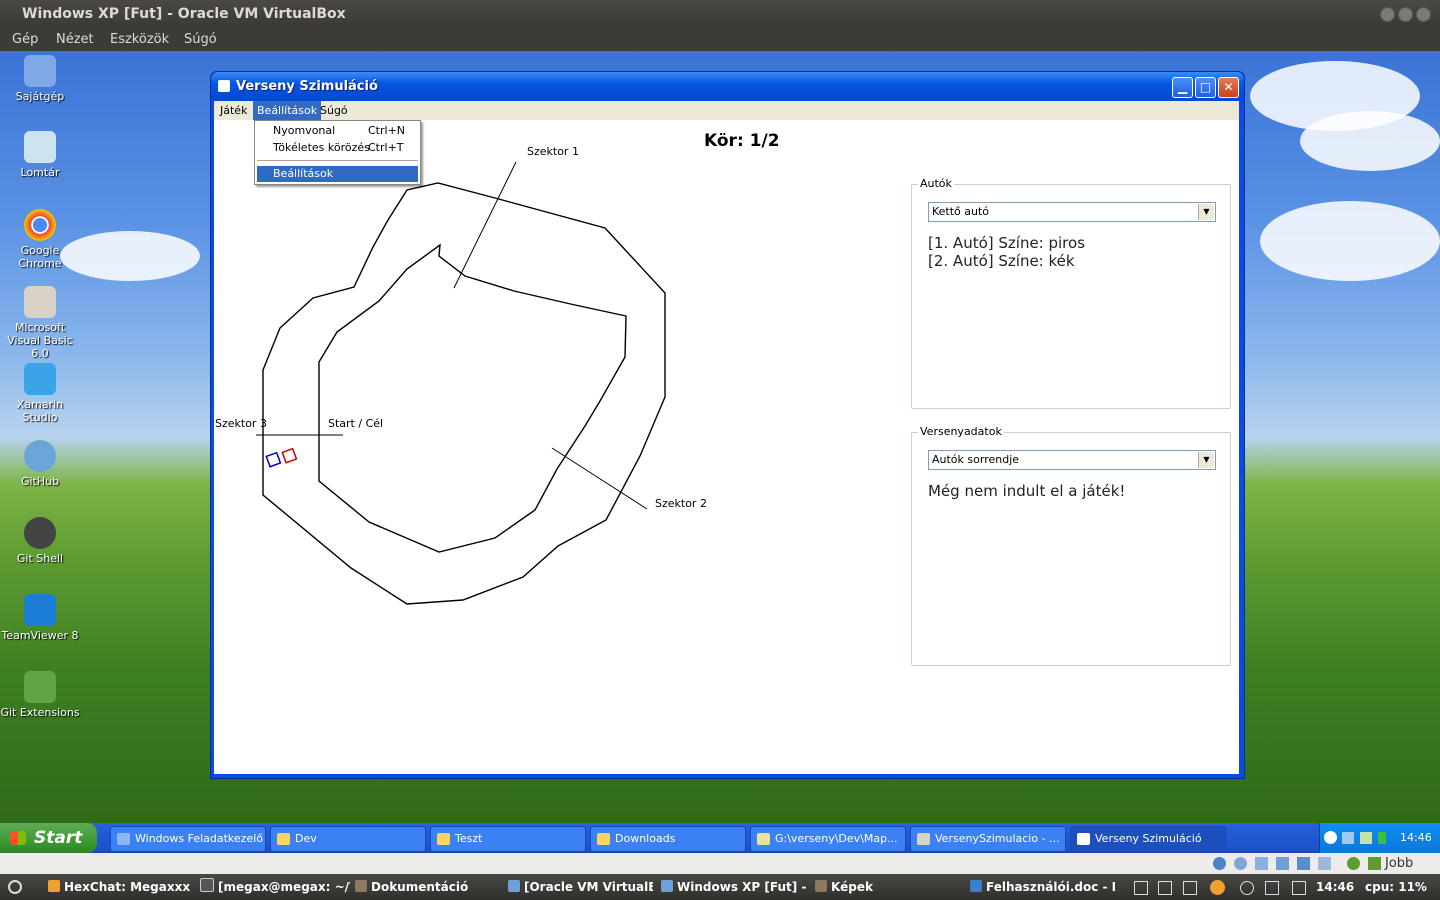 Image resolution: width=1440 pixels, height=900 pixels. I want to click on close-icon, so click(1423, 14).